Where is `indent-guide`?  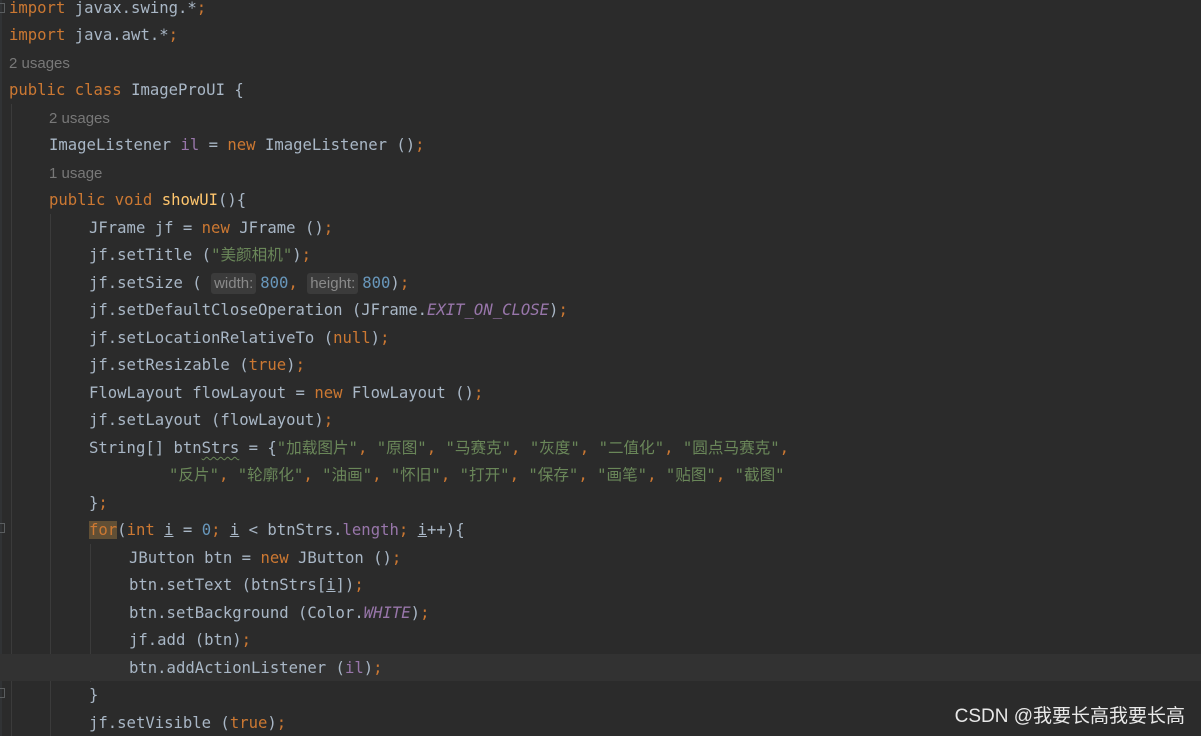 indent-guide is located at coordinates (11, 420).